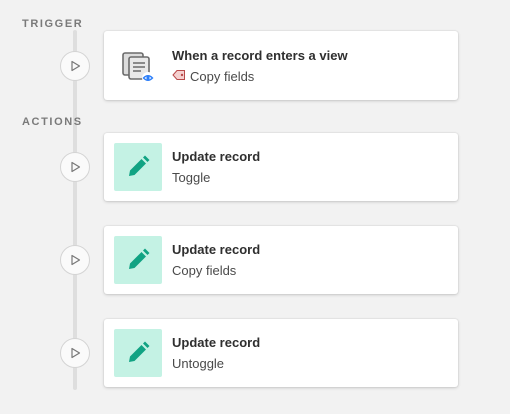 The width and height of the screenshot is (510, 414). Describe the element at coordinates (260, 55) in the screenshot. I see `trigger-title: When a record enters a view` at that location.